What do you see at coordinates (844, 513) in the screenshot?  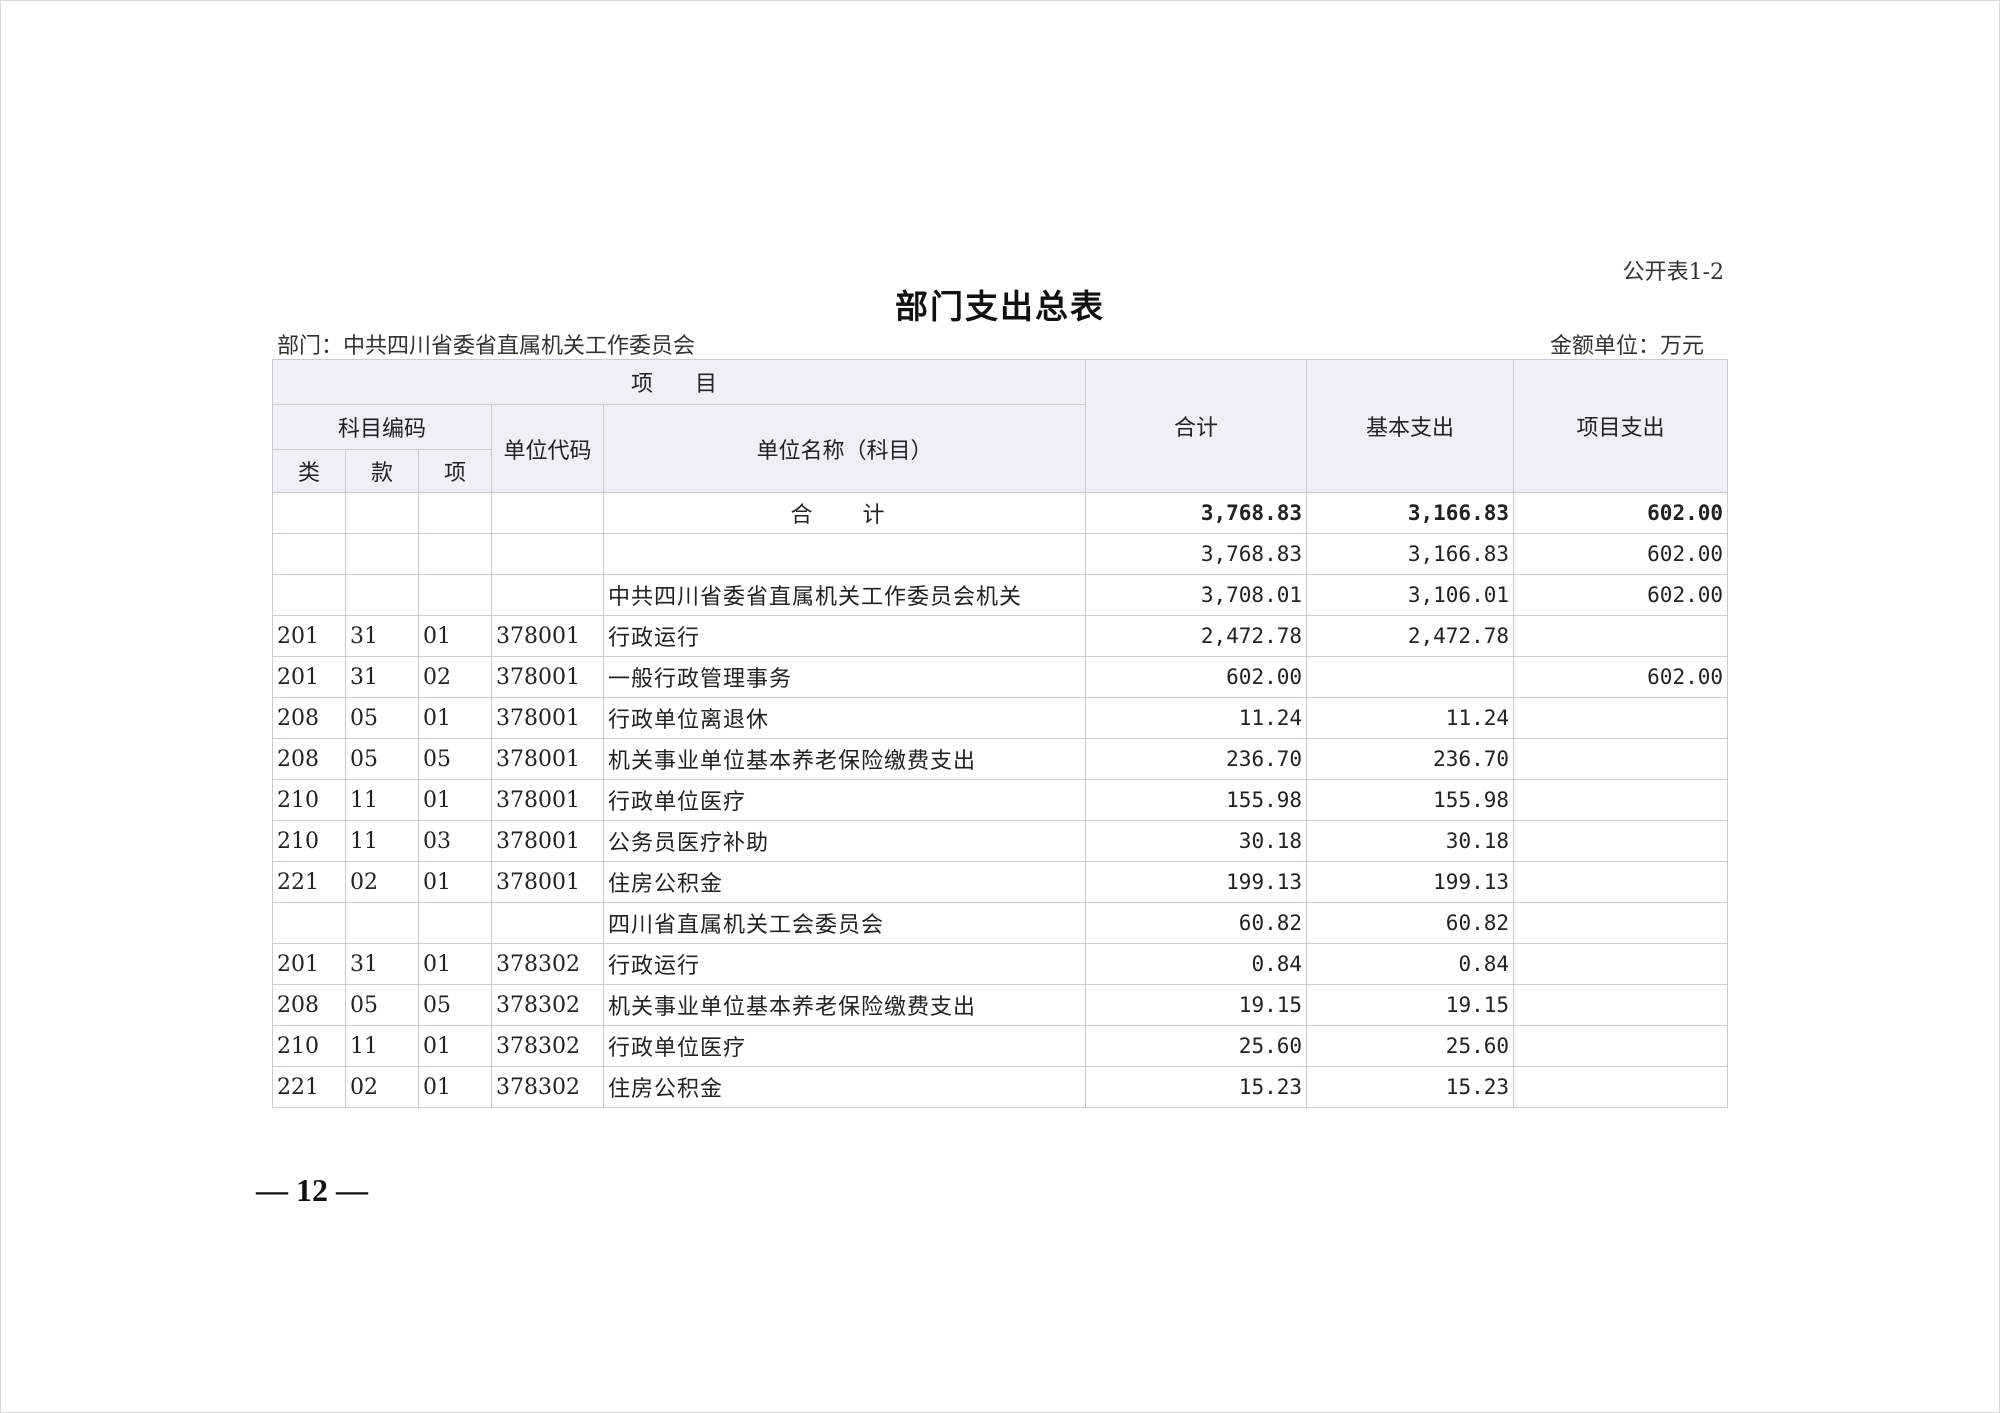 I see `cell-unit-name: 合 计` at bounding box center [844, 513].